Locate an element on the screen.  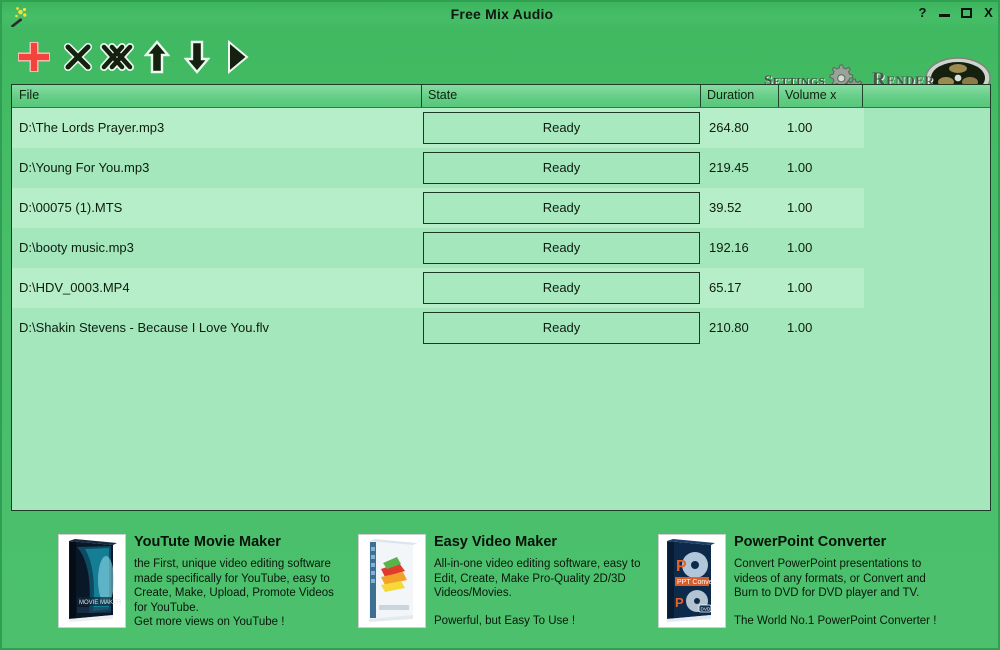
window-title: Free Mix Audio is located at coordinates (502, 14).